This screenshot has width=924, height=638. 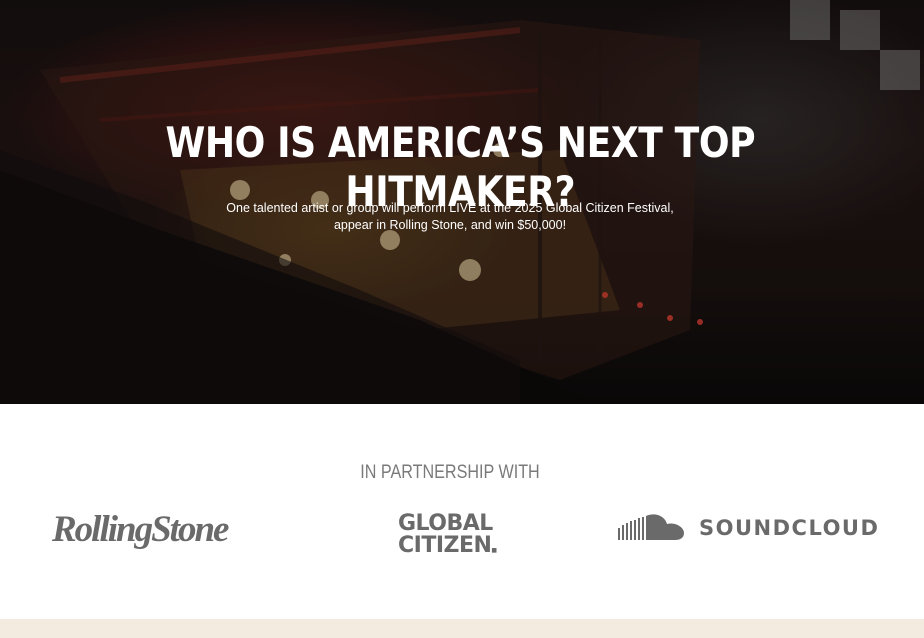 What do you see at coordinates (462, 628) in the screenshot?
I see `next-section-band` at bounding box center [462, 628].